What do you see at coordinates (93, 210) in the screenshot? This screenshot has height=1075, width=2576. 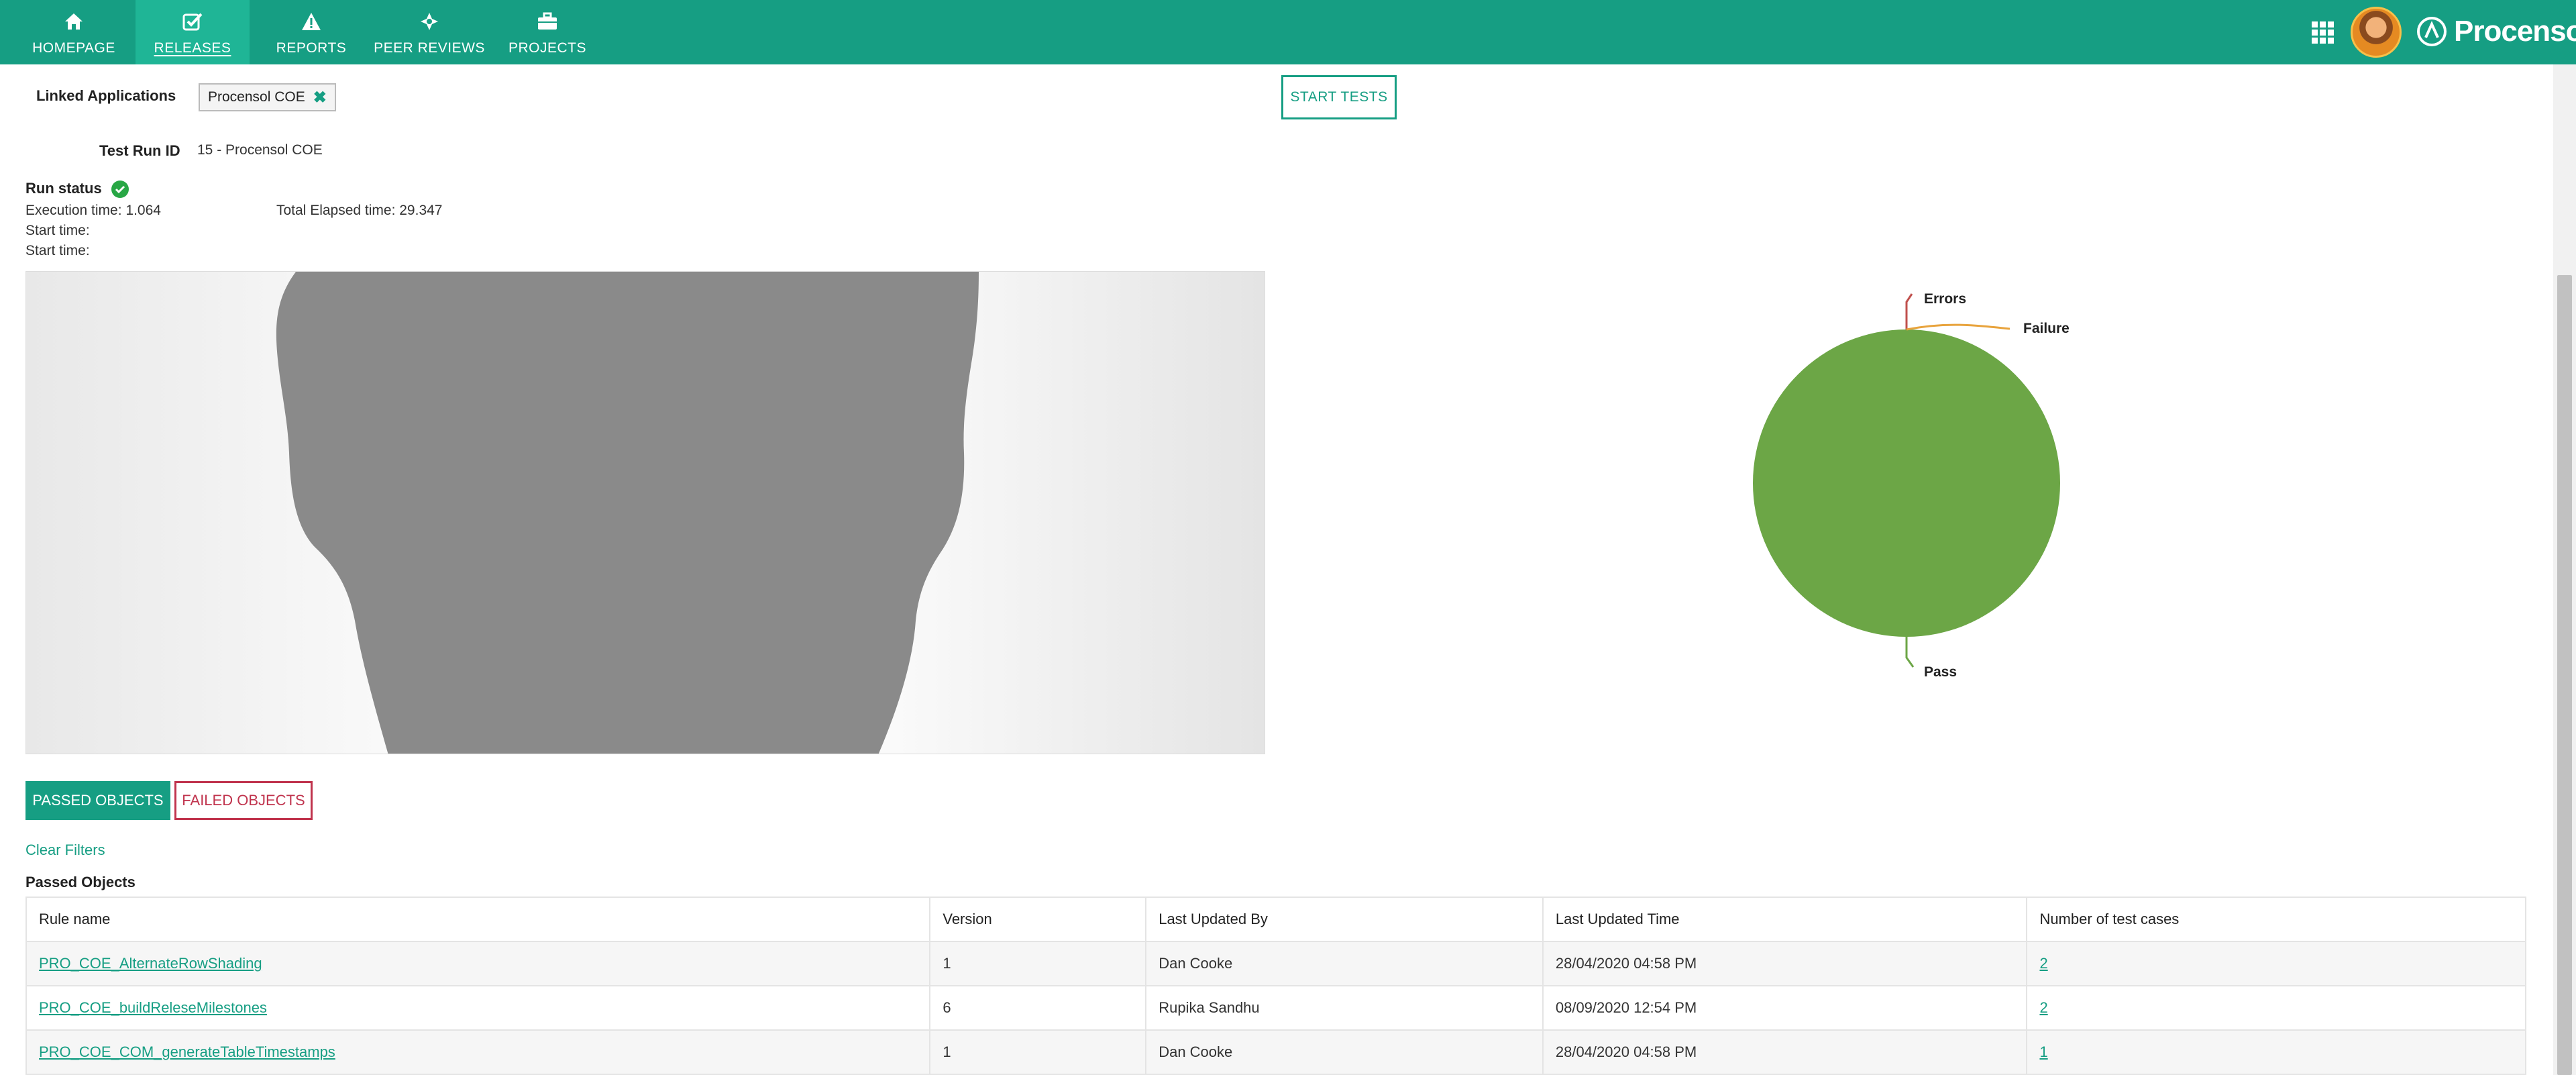 I see `execution-time: Execution time: 1.064` at bounding box center [93, 210].